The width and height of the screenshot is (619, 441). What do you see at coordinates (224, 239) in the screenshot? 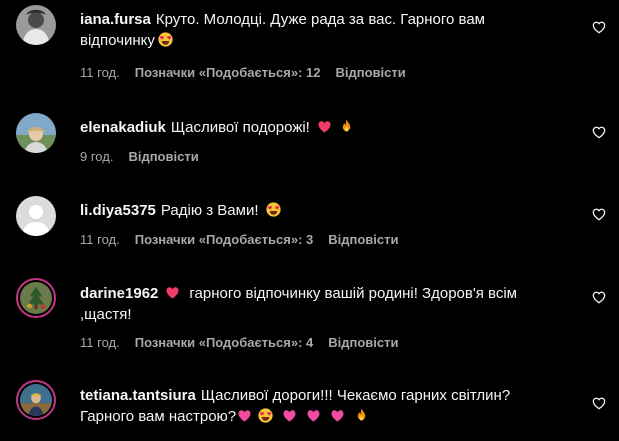
I see `likes-count-link: Позначки «Подобається»: 3` at bounding box center [224, 239].